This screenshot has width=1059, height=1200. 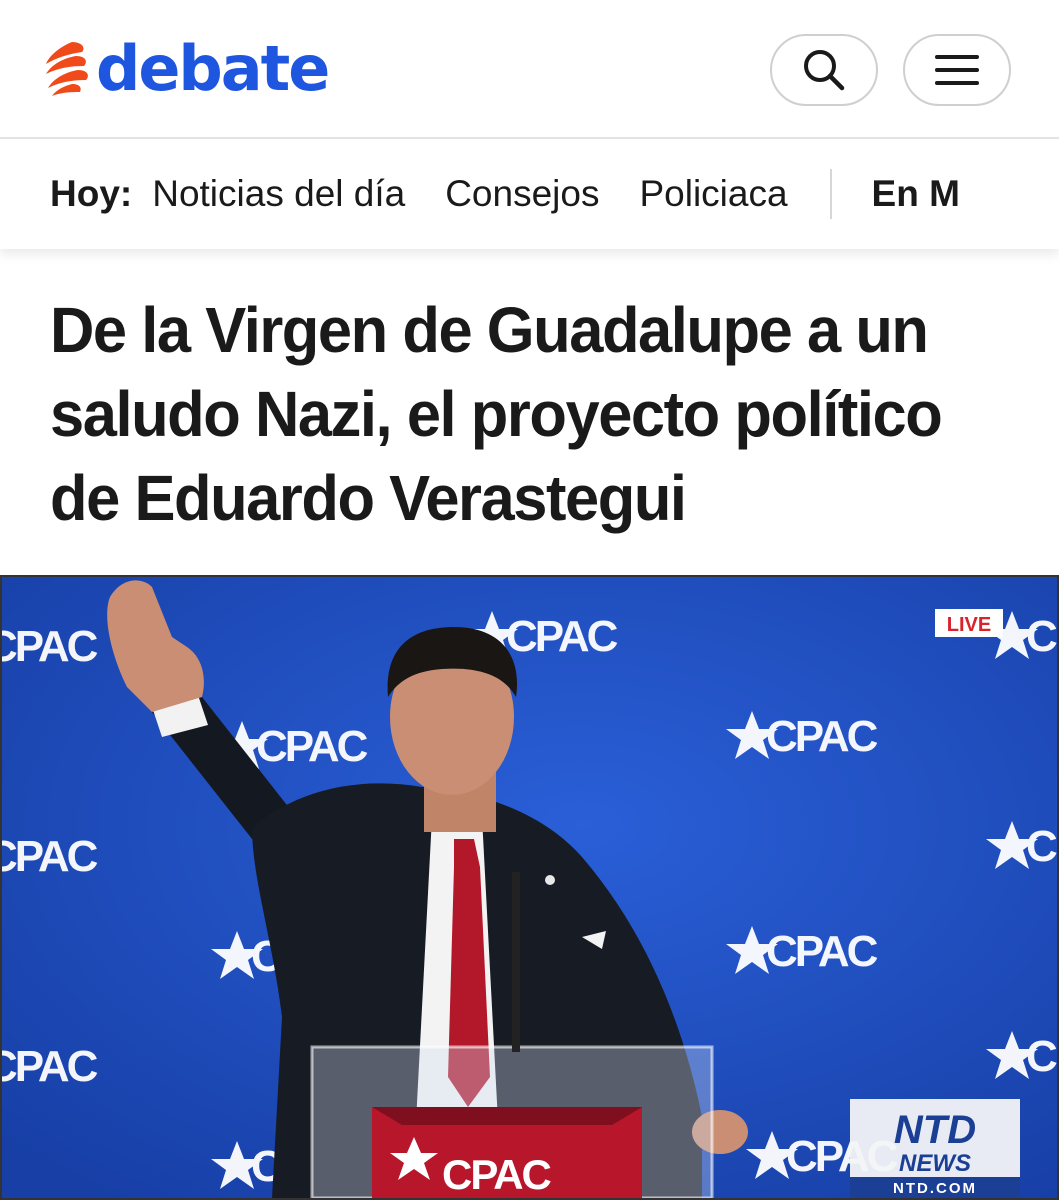 I want to click on svg-text: CPAC, so click(x=497, y=1174).